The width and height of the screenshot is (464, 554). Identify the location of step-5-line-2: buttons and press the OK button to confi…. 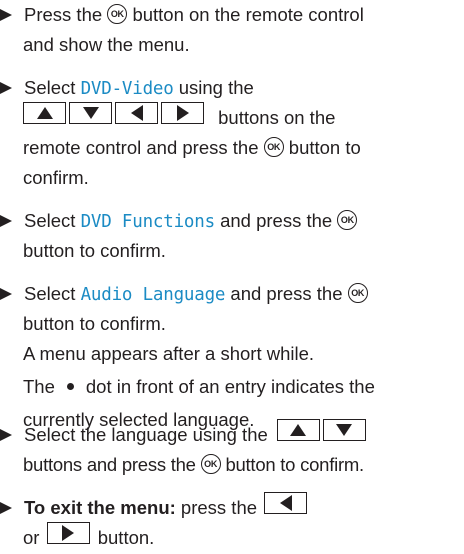
(193, 464).